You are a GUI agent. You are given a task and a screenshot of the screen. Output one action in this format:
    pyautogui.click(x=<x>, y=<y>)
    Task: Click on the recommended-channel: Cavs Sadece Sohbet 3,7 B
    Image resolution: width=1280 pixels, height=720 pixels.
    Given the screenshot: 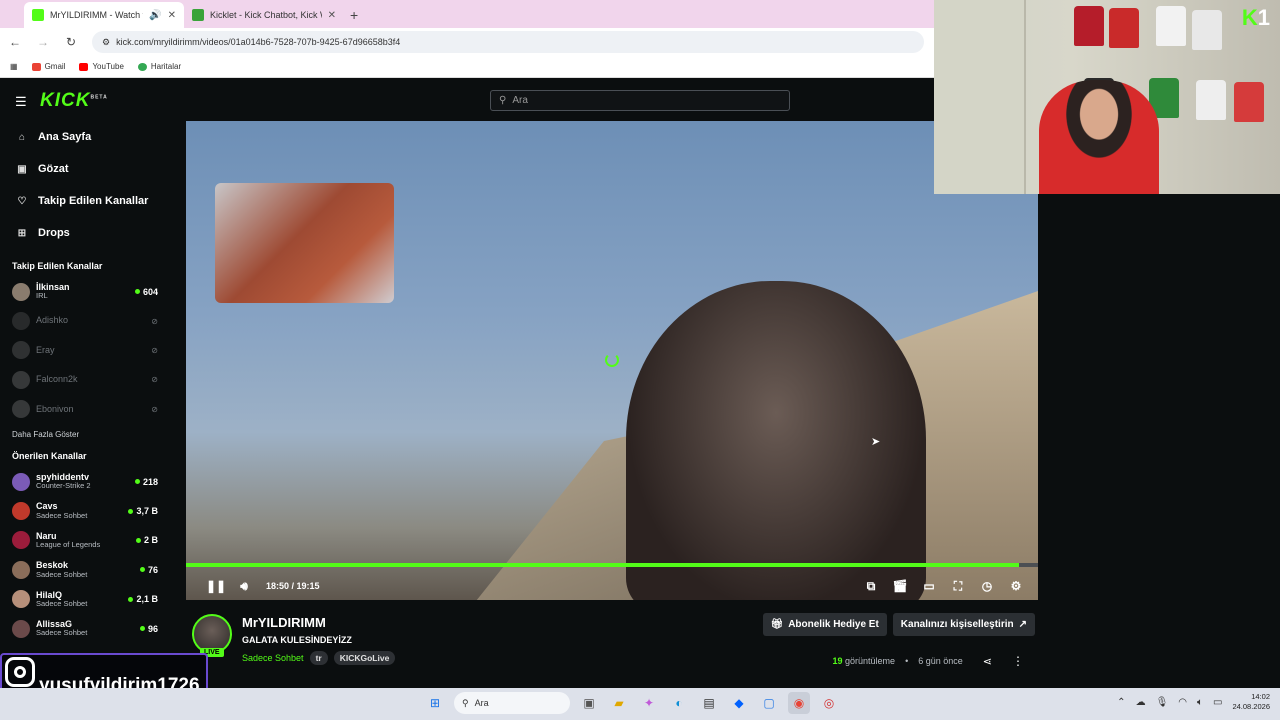 What is the action you would take?
    pyautogui.click(x=86, y=510)
    